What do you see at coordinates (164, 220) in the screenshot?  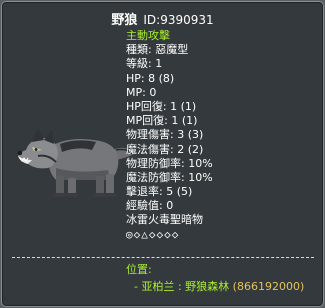 I see `element-names: 冰雷火毒聖暗物` at bounding box center [164, 220].